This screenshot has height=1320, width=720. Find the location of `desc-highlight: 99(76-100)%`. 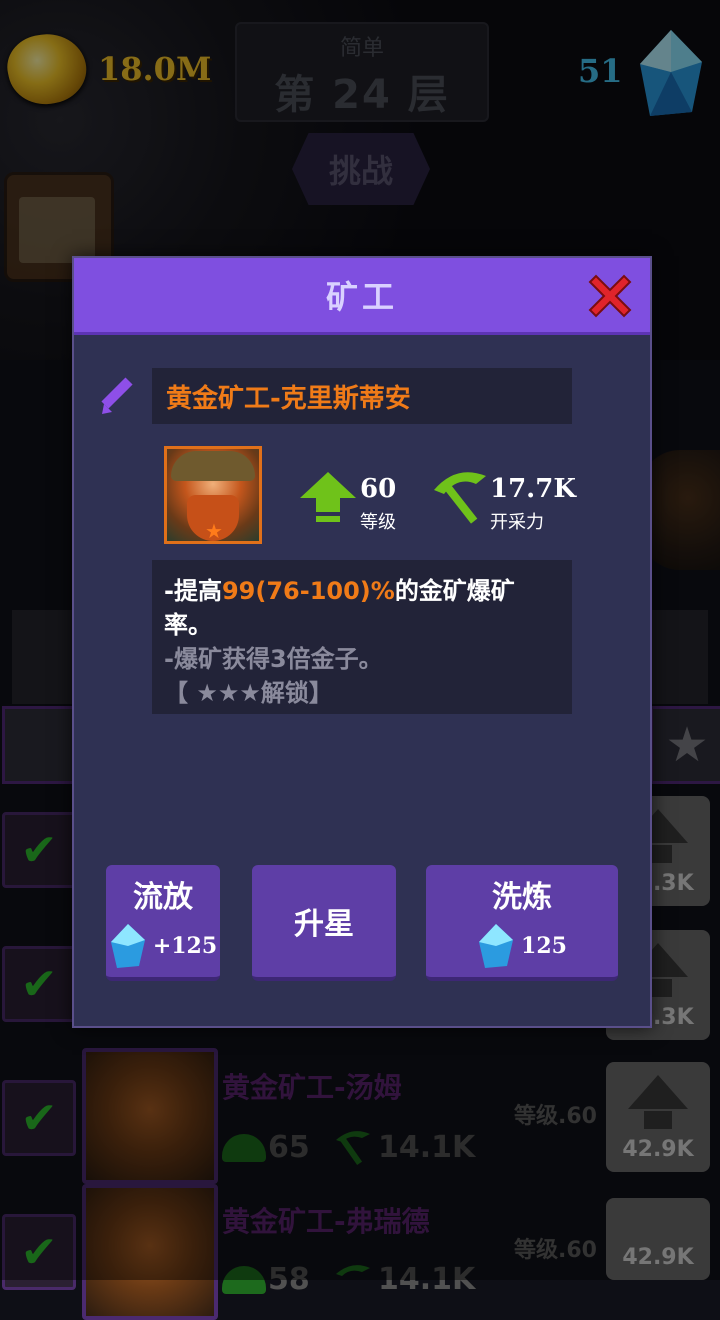

desc-highlight: 99(76-100)% is located at coordinates (308, 591).